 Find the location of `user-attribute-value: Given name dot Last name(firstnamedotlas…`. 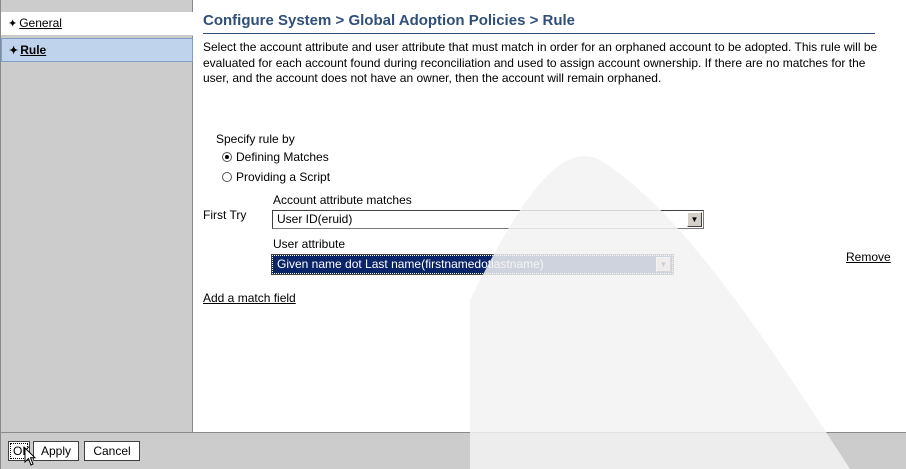

user-attribute-value: Given name dot Last name(firstnamedotlas… is located at coordinates (410, 264).